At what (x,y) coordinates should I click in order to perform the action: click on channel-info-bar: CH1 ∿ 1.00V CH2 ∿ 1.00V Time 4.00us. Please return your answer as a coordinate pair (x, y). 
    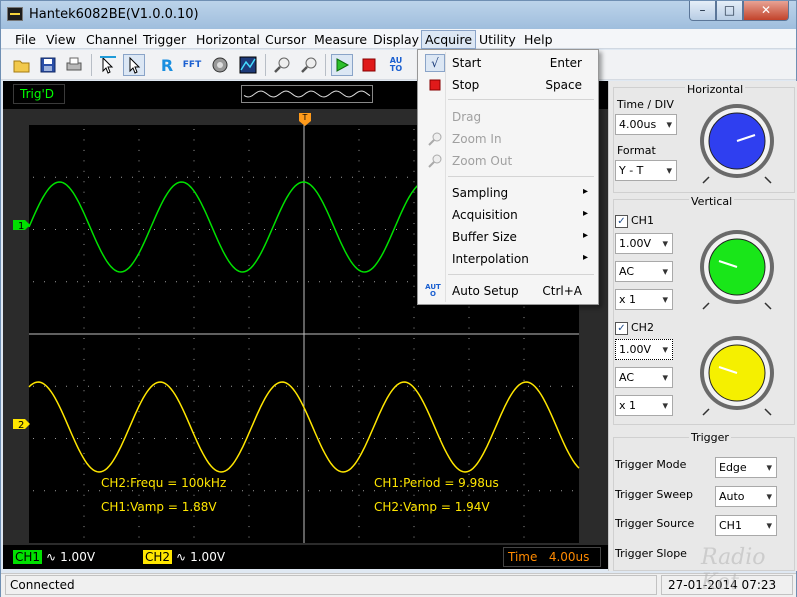
    Looking at the image, I should click on (305, 557).